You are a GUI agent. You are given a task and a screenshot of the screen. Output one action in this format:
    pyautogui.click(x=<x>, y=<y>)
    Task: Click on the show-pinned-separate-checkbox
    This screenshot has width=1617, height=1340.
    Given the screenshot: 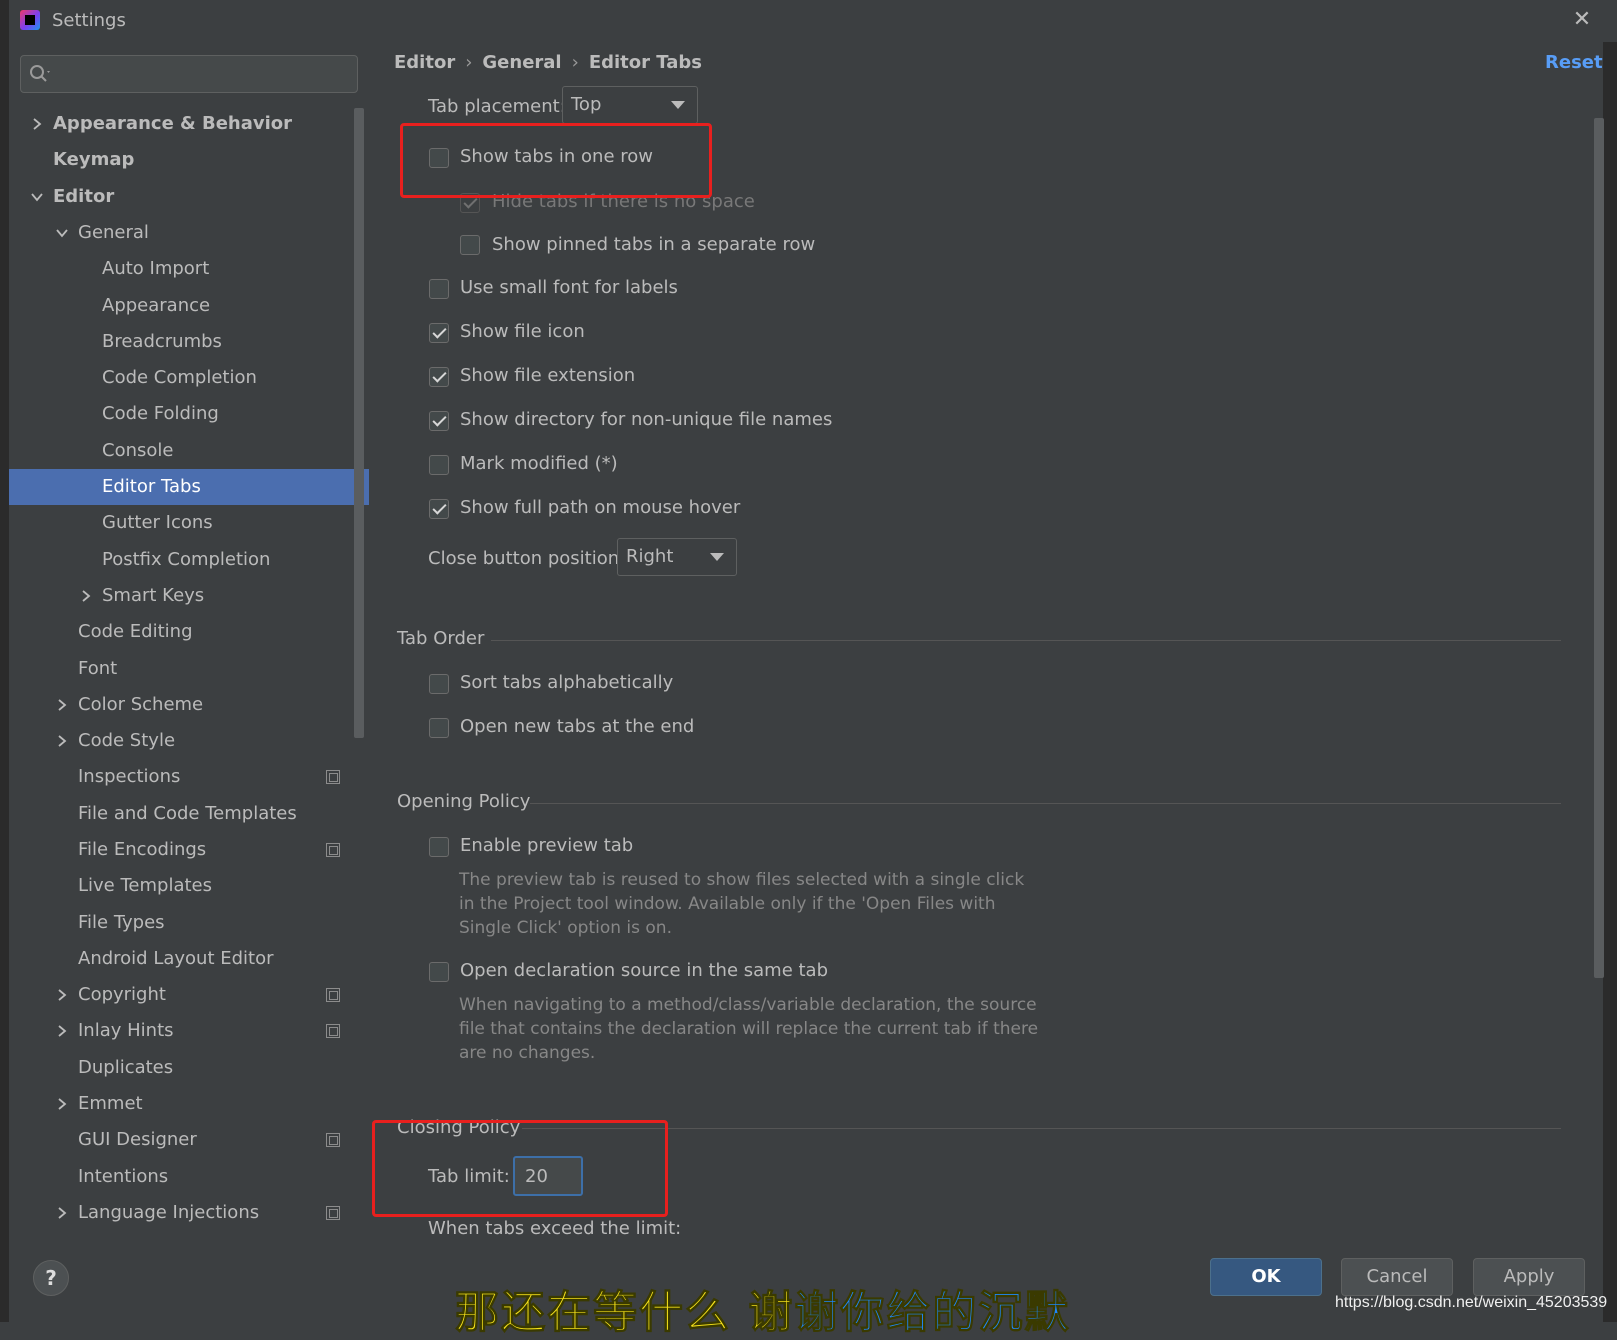 What is the action you would take?
    pyautogui.click(x=470, y=245)
    